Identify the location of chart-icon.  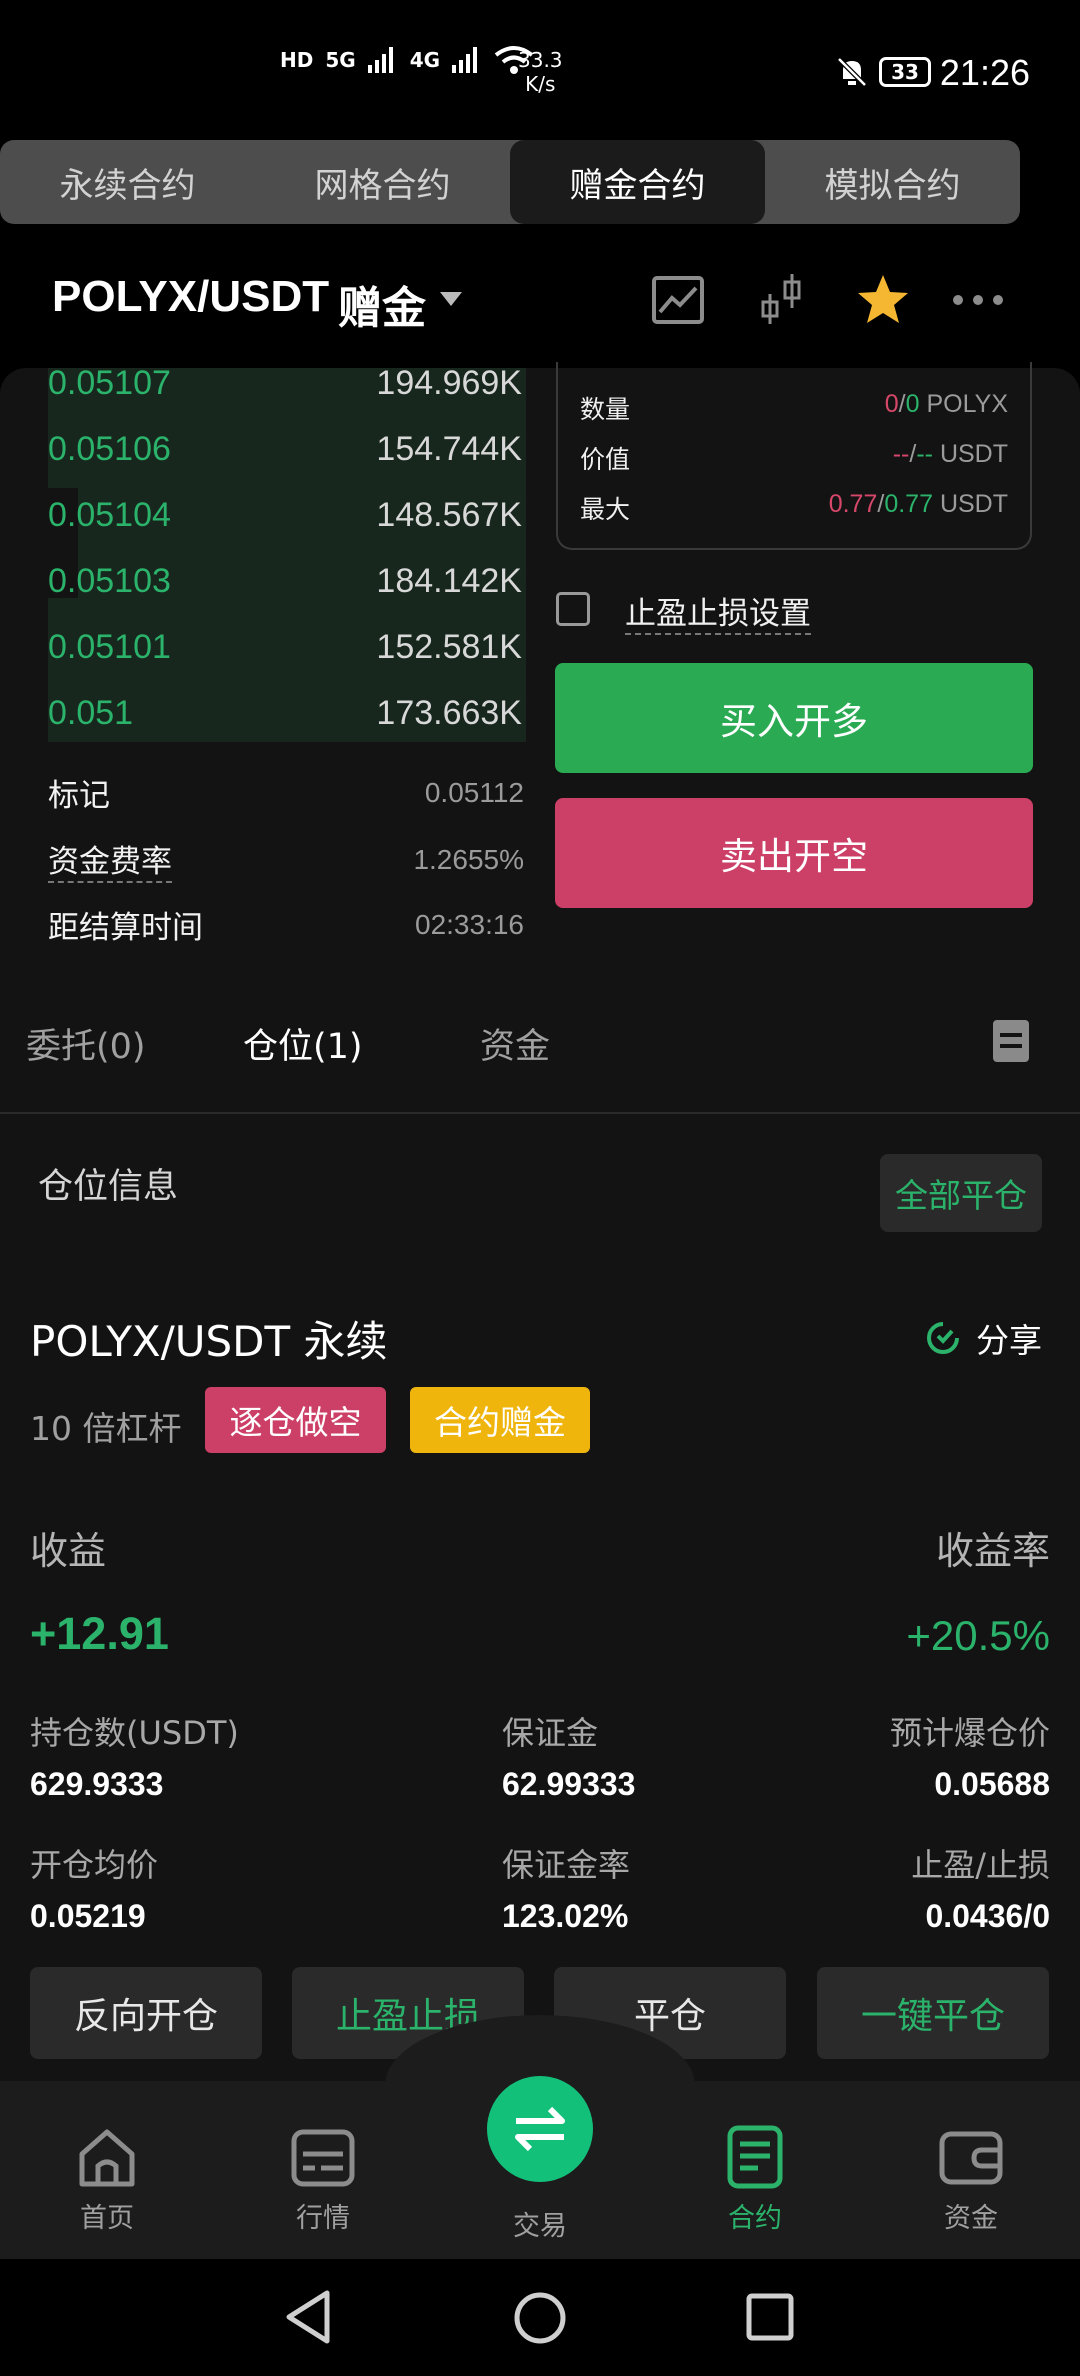
(678, 300).